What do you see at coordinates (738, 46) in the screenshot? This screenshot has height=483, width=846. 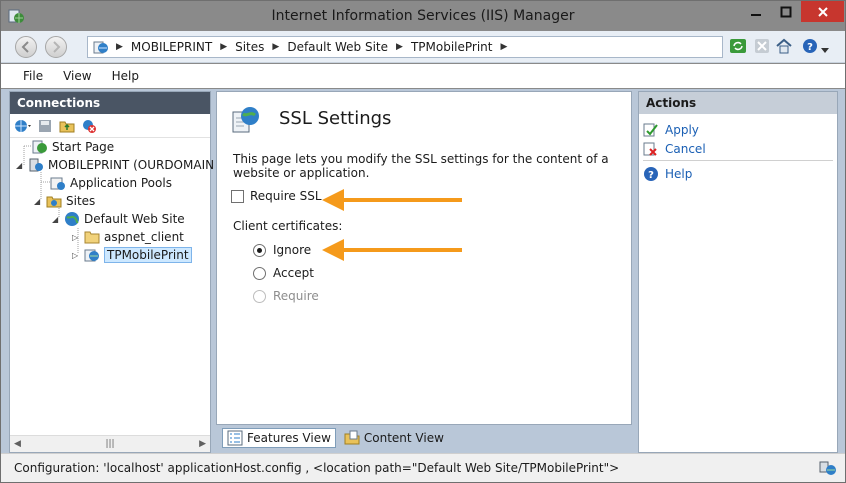 I see `refresh-icon` at bounding box center [738, 46].